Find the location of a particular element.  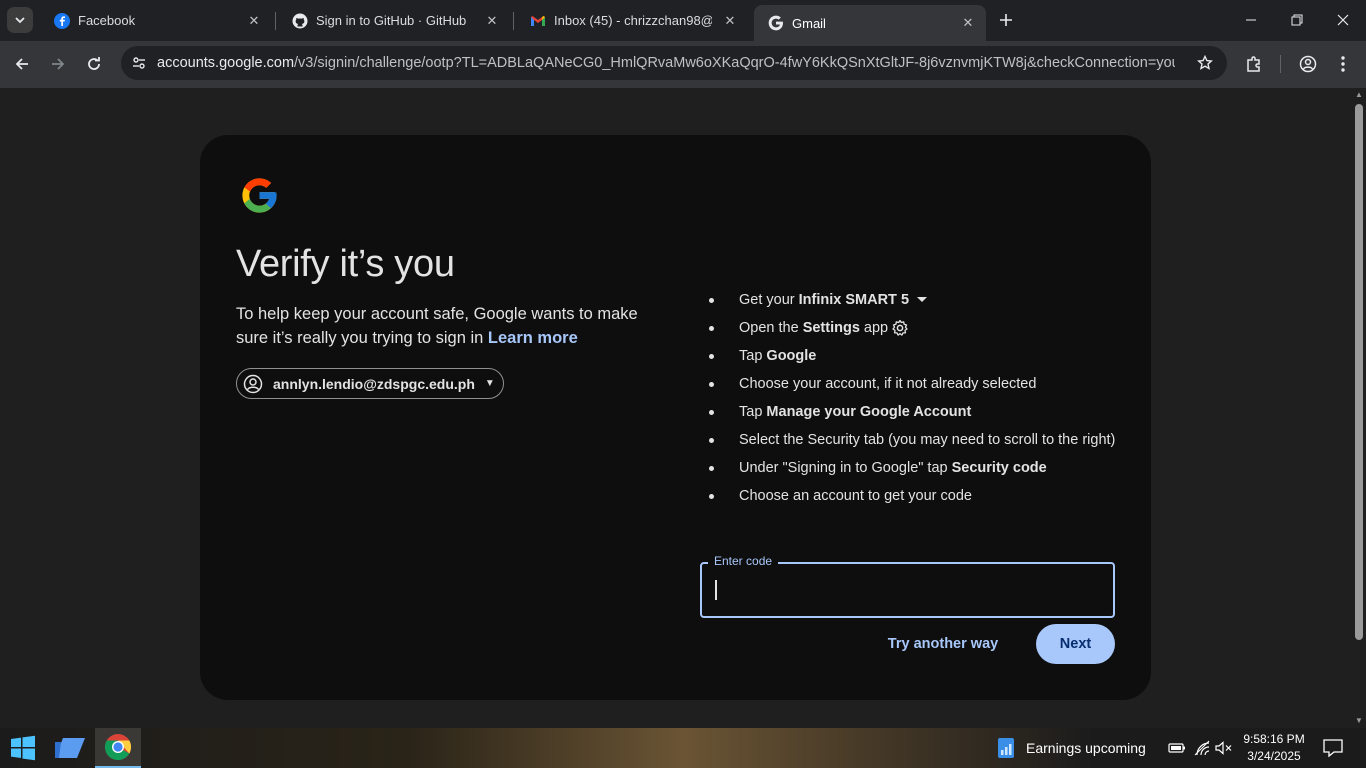

minimize-button is located at coordinates (1251, 20).